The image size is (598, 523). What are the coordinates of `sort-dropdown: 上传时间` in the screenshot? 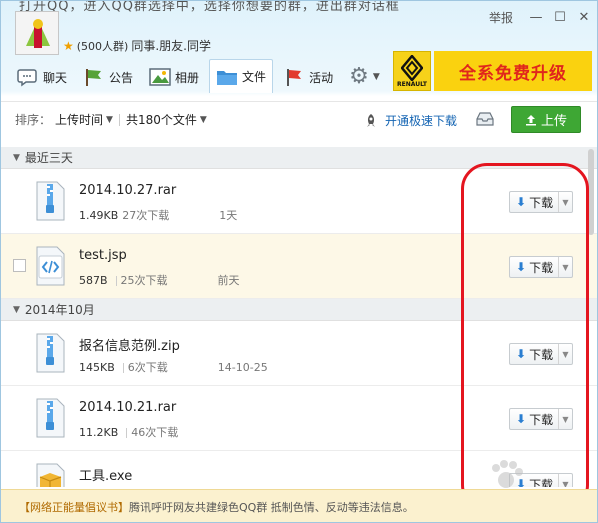 It's located at (79, 119).